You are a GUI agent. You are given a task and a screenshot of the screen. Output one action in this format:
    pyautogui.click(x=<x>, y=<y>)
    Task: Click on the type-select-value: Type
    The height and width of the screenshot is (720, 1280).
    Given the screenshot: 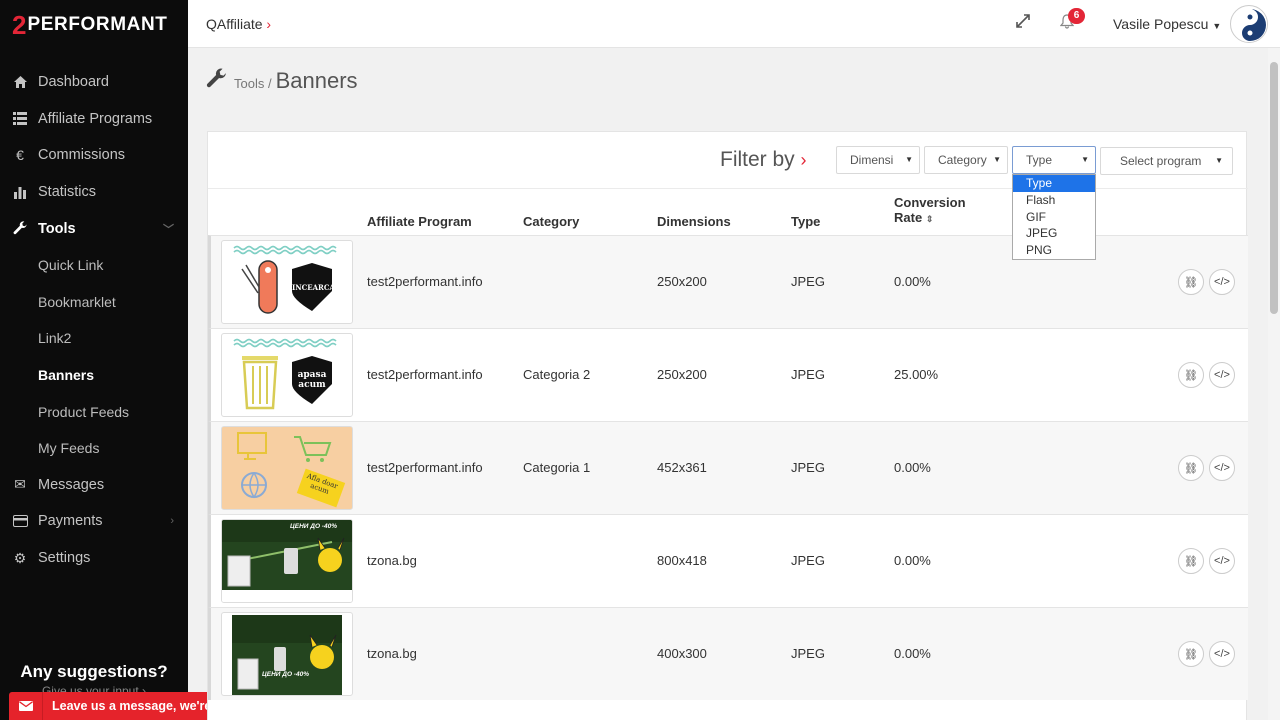 What is the action you would take?
    pyautogui.click(x=1039, y=160)
    